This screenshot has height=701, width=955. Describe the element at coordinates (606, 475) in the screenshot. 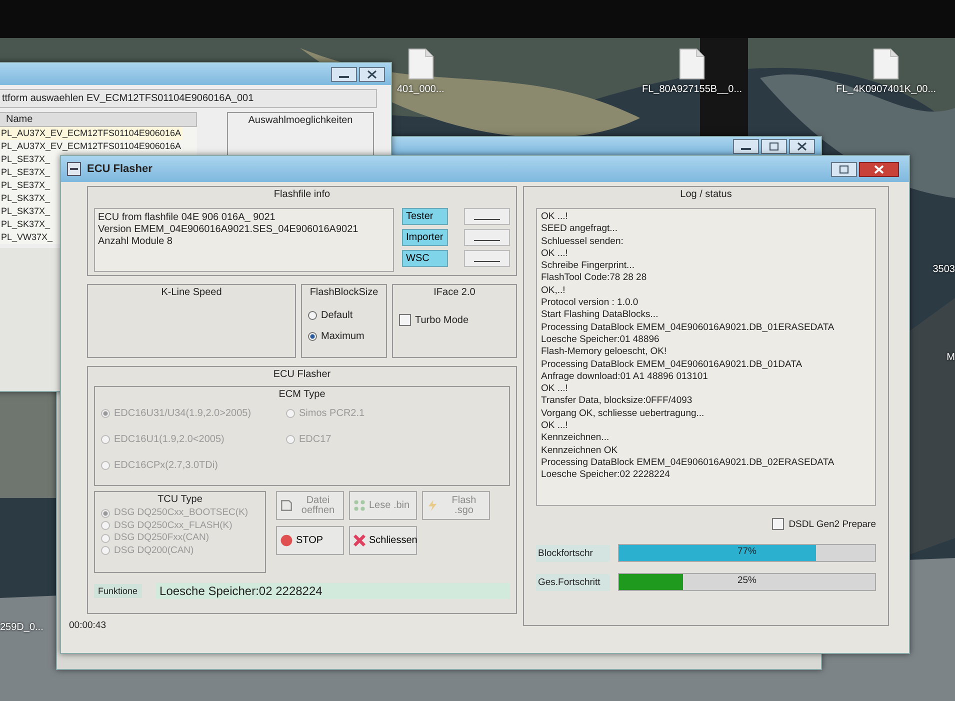

I see `log-line: Loesche Speicher:02 2228224` at that location.